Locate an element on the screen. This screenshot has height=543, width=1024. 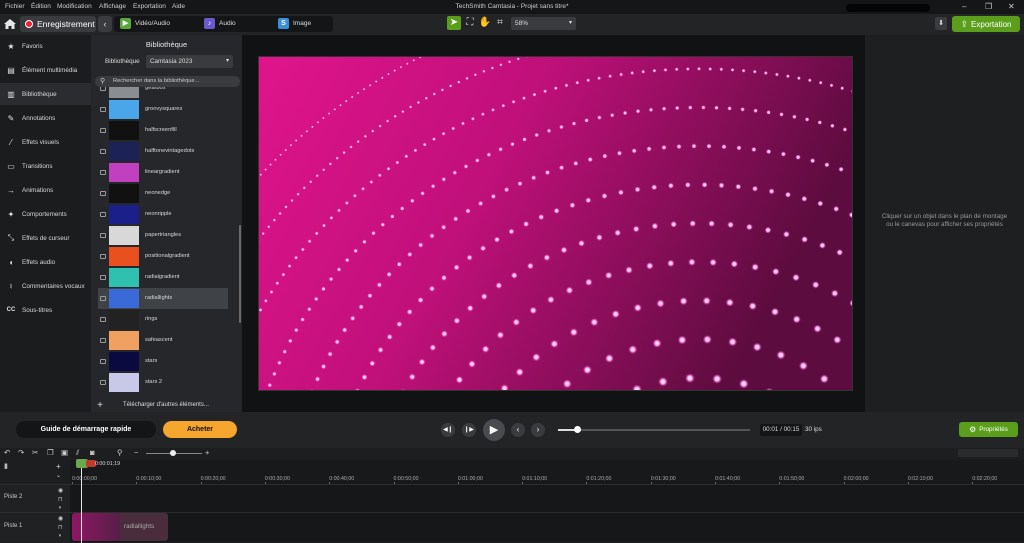
library-item: halfscreenfill is located at coordinates (163, 130).